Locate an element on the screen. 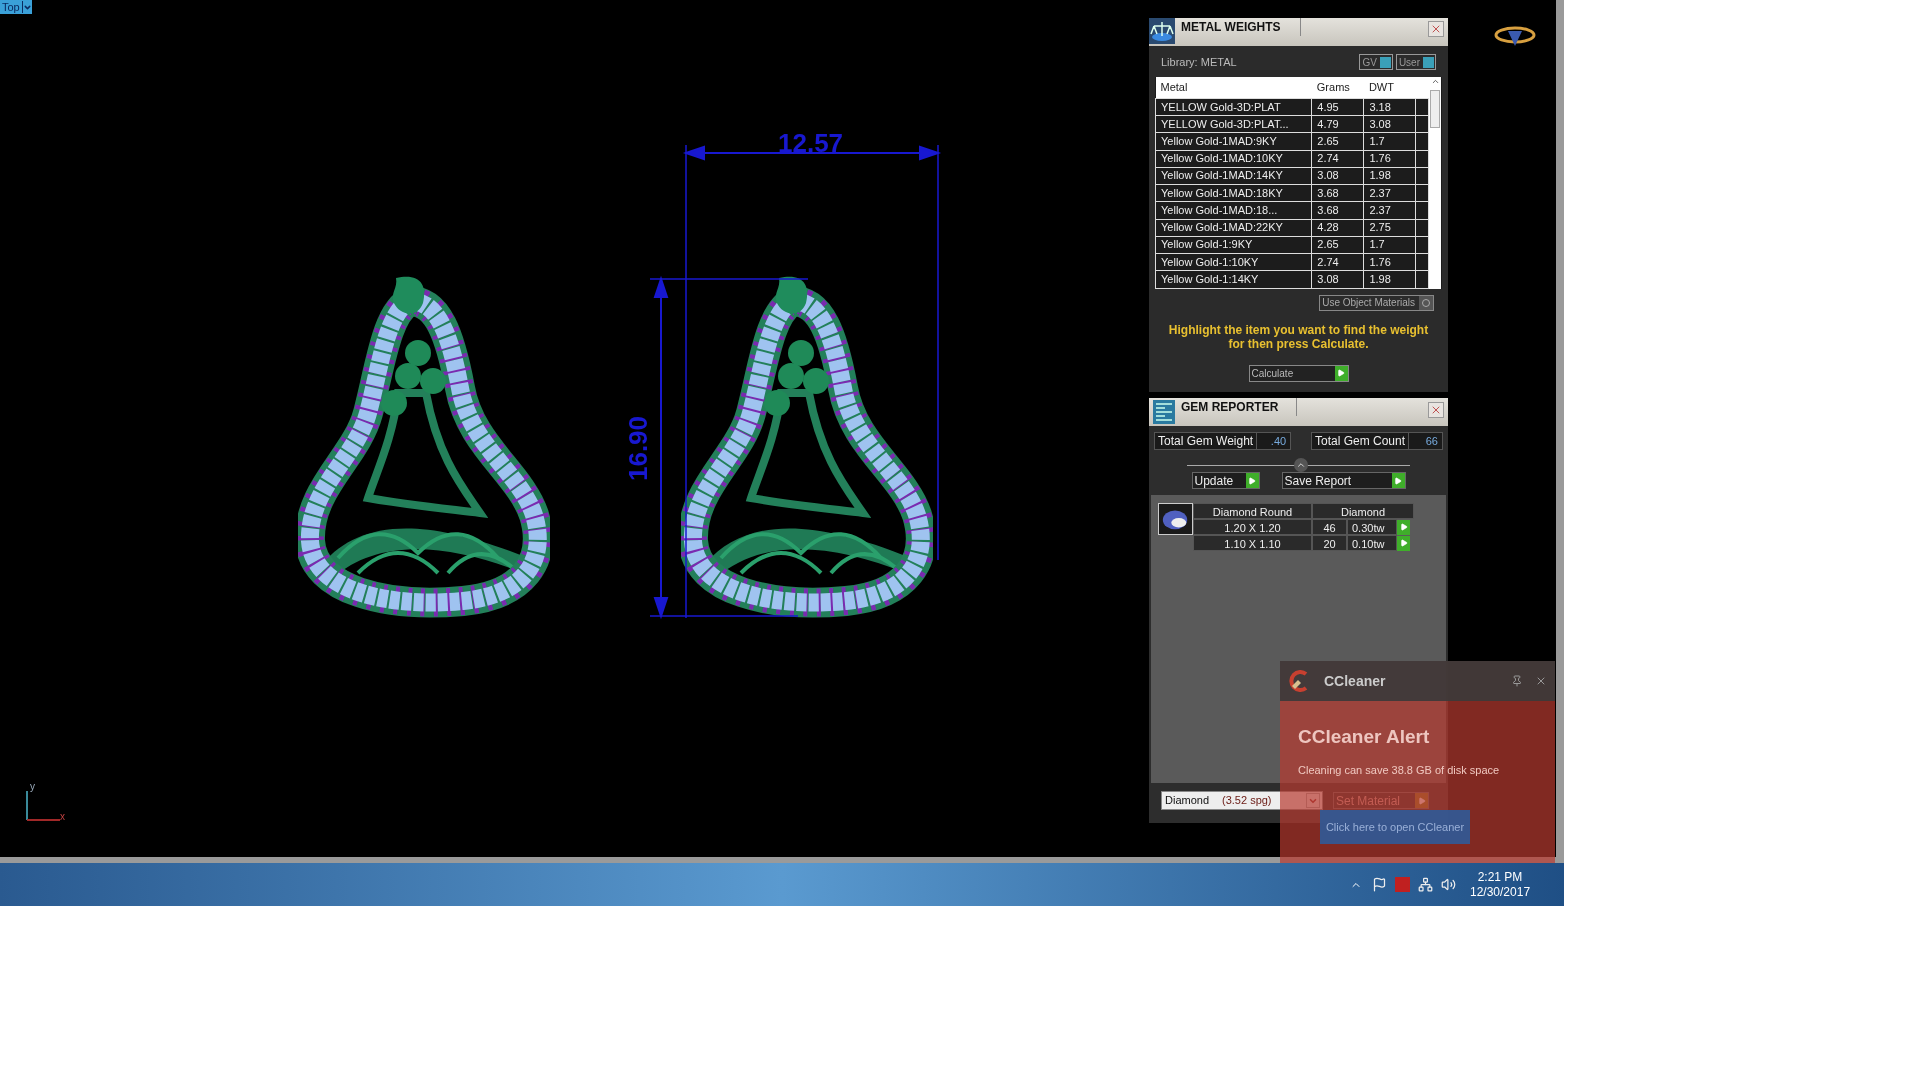  hint-text: Highlight the item you want to find the weight for then press Calculate. is located at coordinates (1298, 336).